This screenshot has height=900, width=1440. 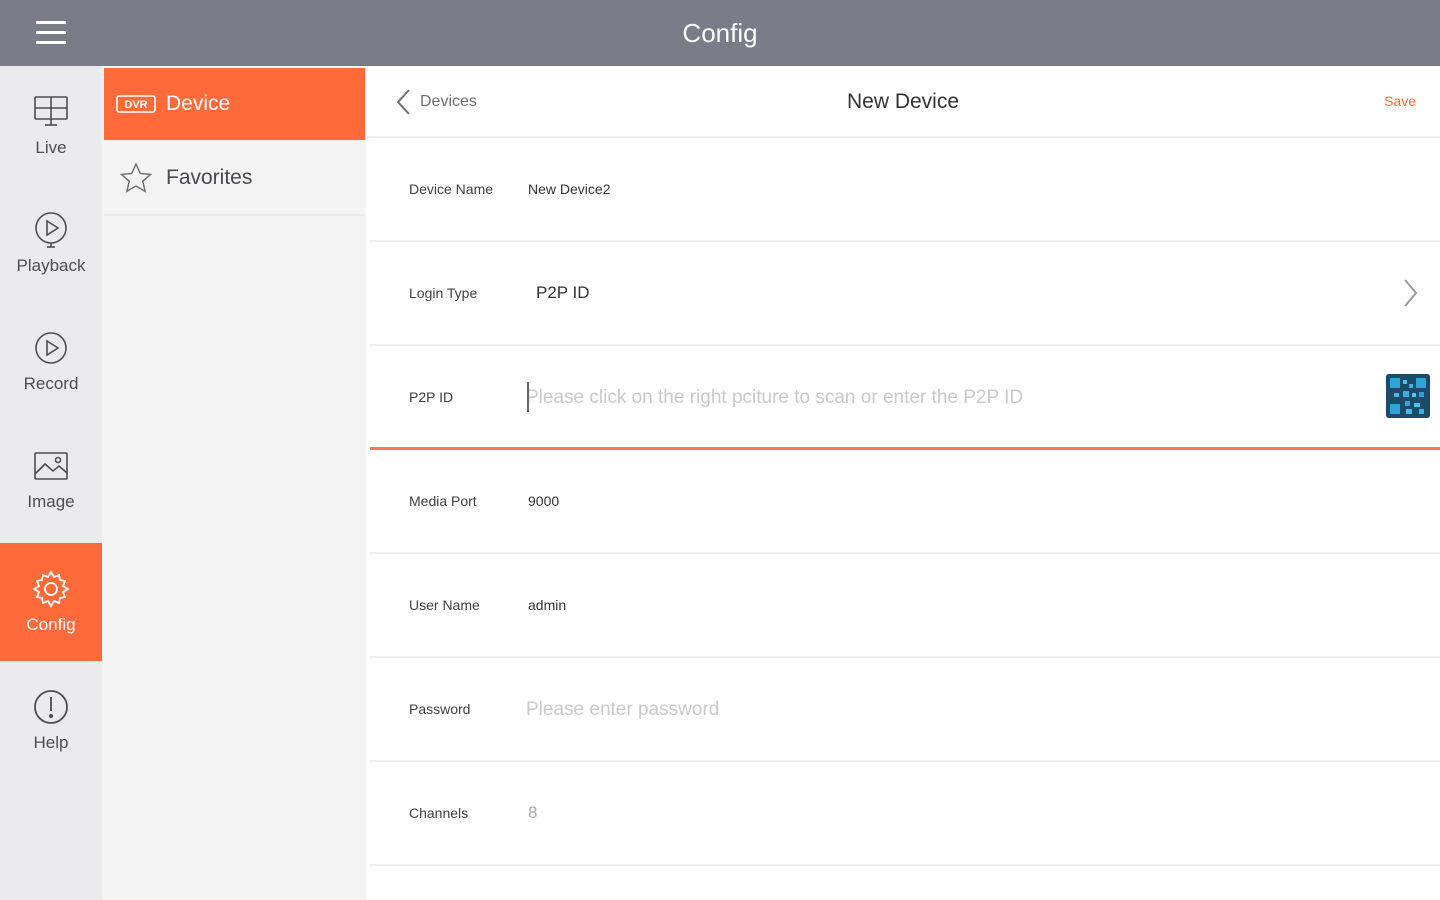 I want to click on device-name-field: New Device2, so click(x=569, y=189).